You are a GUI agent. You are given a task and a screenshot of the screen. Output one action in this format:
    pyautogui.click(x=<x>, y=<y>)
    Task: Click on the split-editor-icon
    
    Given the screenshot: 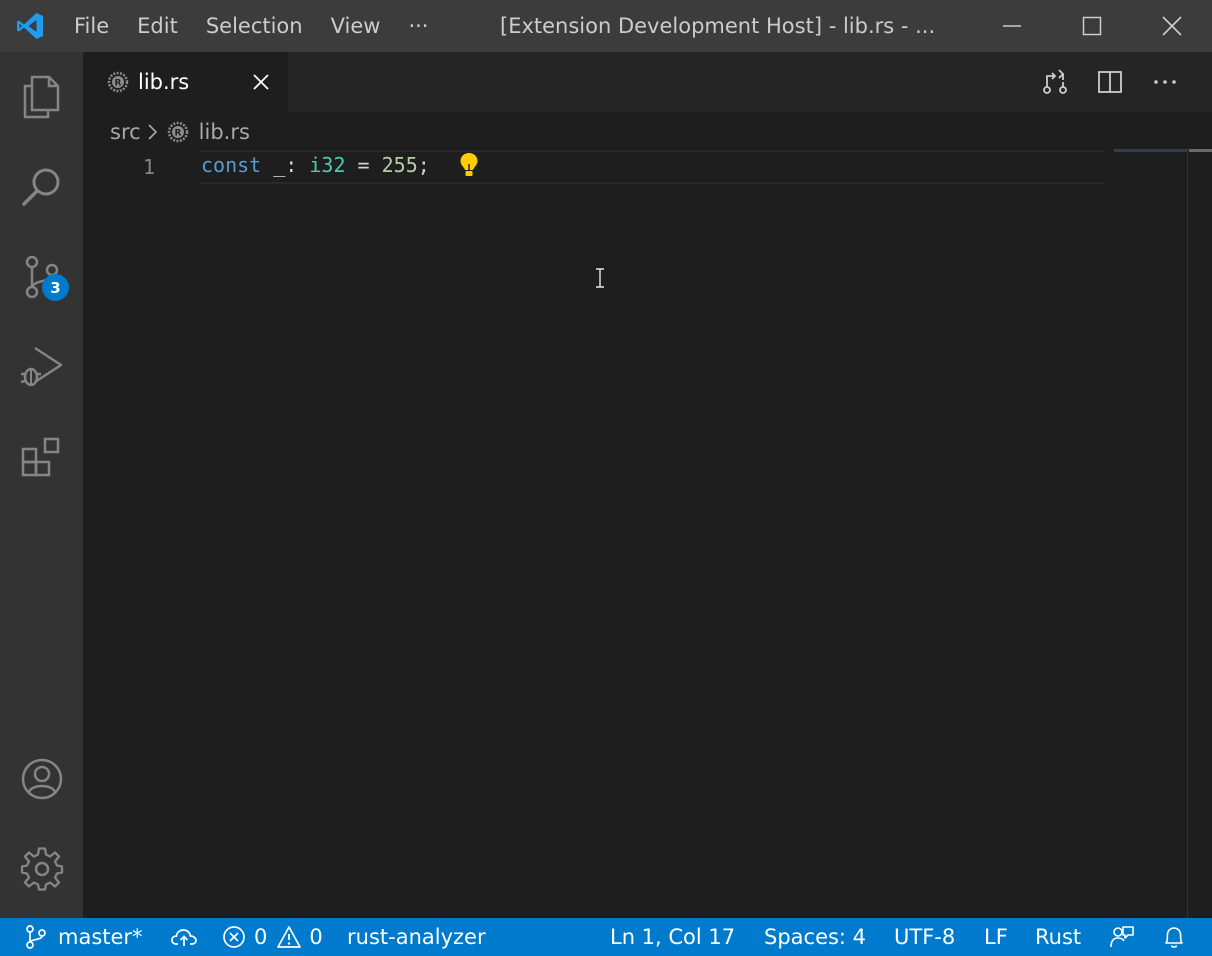 What is the action you would take?
    pyautogui.click(x=1109, y=82)
    